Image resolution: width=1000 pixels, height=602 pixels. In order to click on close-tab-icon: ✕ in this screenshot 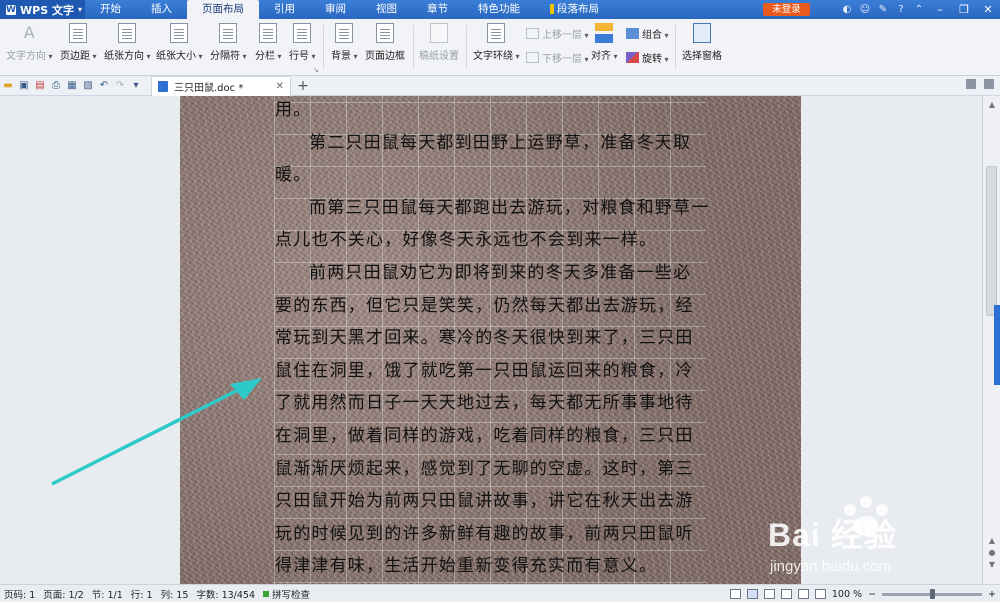, I will do `click(280, 86)`.